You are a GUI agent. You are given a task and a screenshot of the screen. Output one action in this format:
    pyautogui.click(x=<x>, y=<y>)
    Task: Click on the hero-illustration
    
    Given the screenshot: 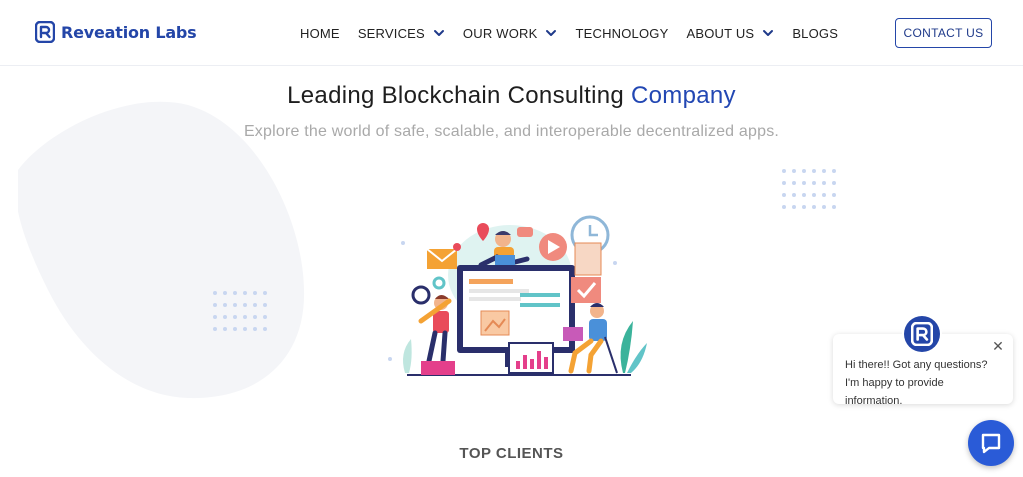 What is the action you would take?
    pyautogui.click(x=517, y=295)
    